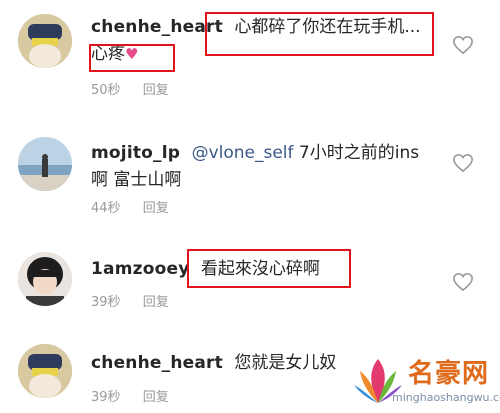 The image size is (500, 413). I want to click on comment-username: mojito_lp, so click(135, 153).